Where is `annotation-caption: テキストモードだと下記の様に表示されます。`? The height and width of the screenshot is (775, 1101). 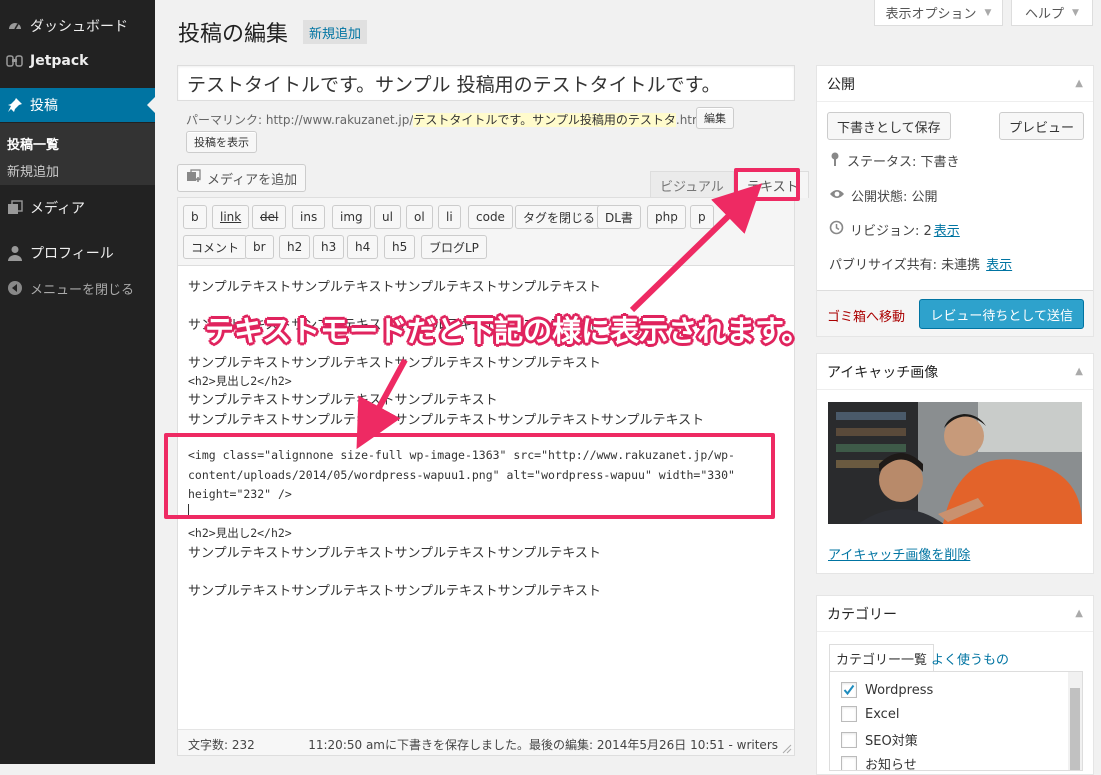
annotation-caption: テキストモードだと下記の様に表示されます。 is located at coordinates (508, 331).